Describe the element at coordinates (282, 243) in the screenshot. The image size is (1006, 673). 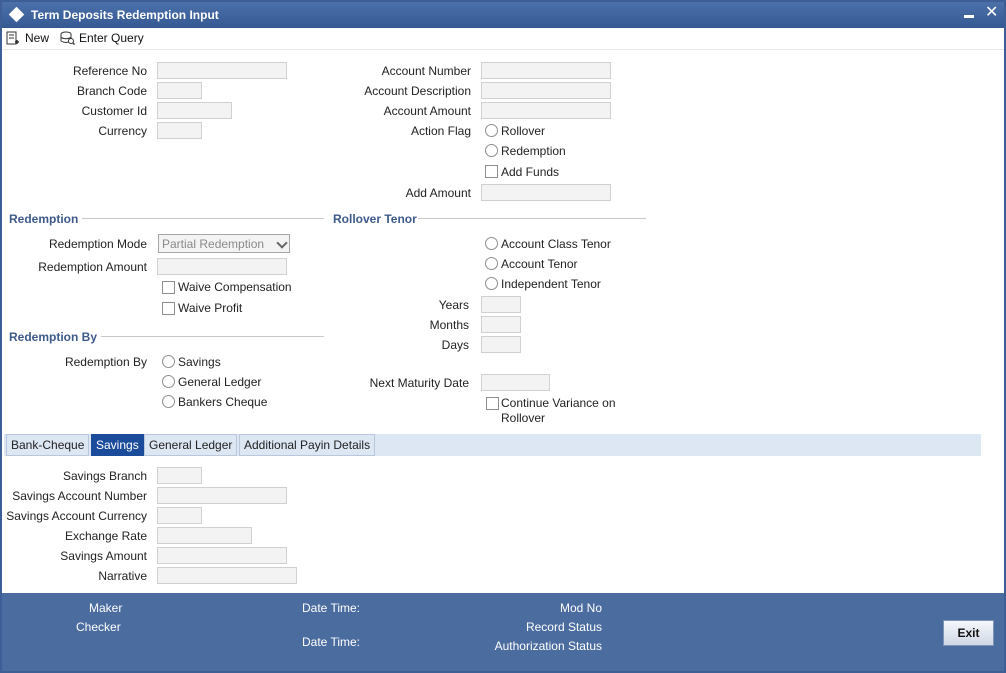
I see `chevron-down-icon` at that location.